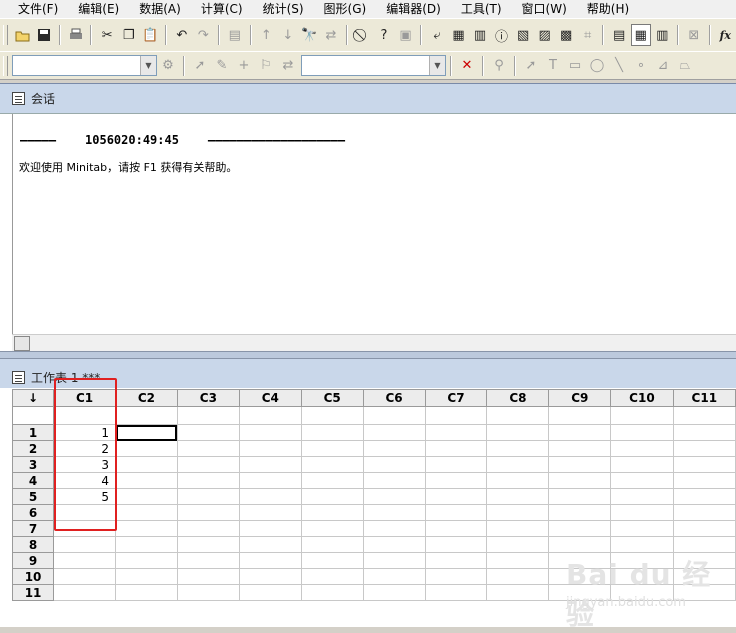 The width and height of the screenshot is (736, 633). I want to click on row-header: 10, so click(33, 576).